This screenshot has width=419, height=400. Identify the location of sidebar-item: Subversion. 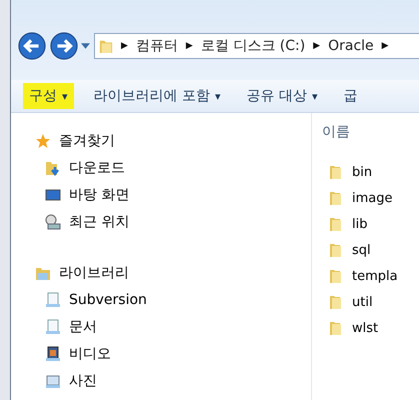
(161, 299).